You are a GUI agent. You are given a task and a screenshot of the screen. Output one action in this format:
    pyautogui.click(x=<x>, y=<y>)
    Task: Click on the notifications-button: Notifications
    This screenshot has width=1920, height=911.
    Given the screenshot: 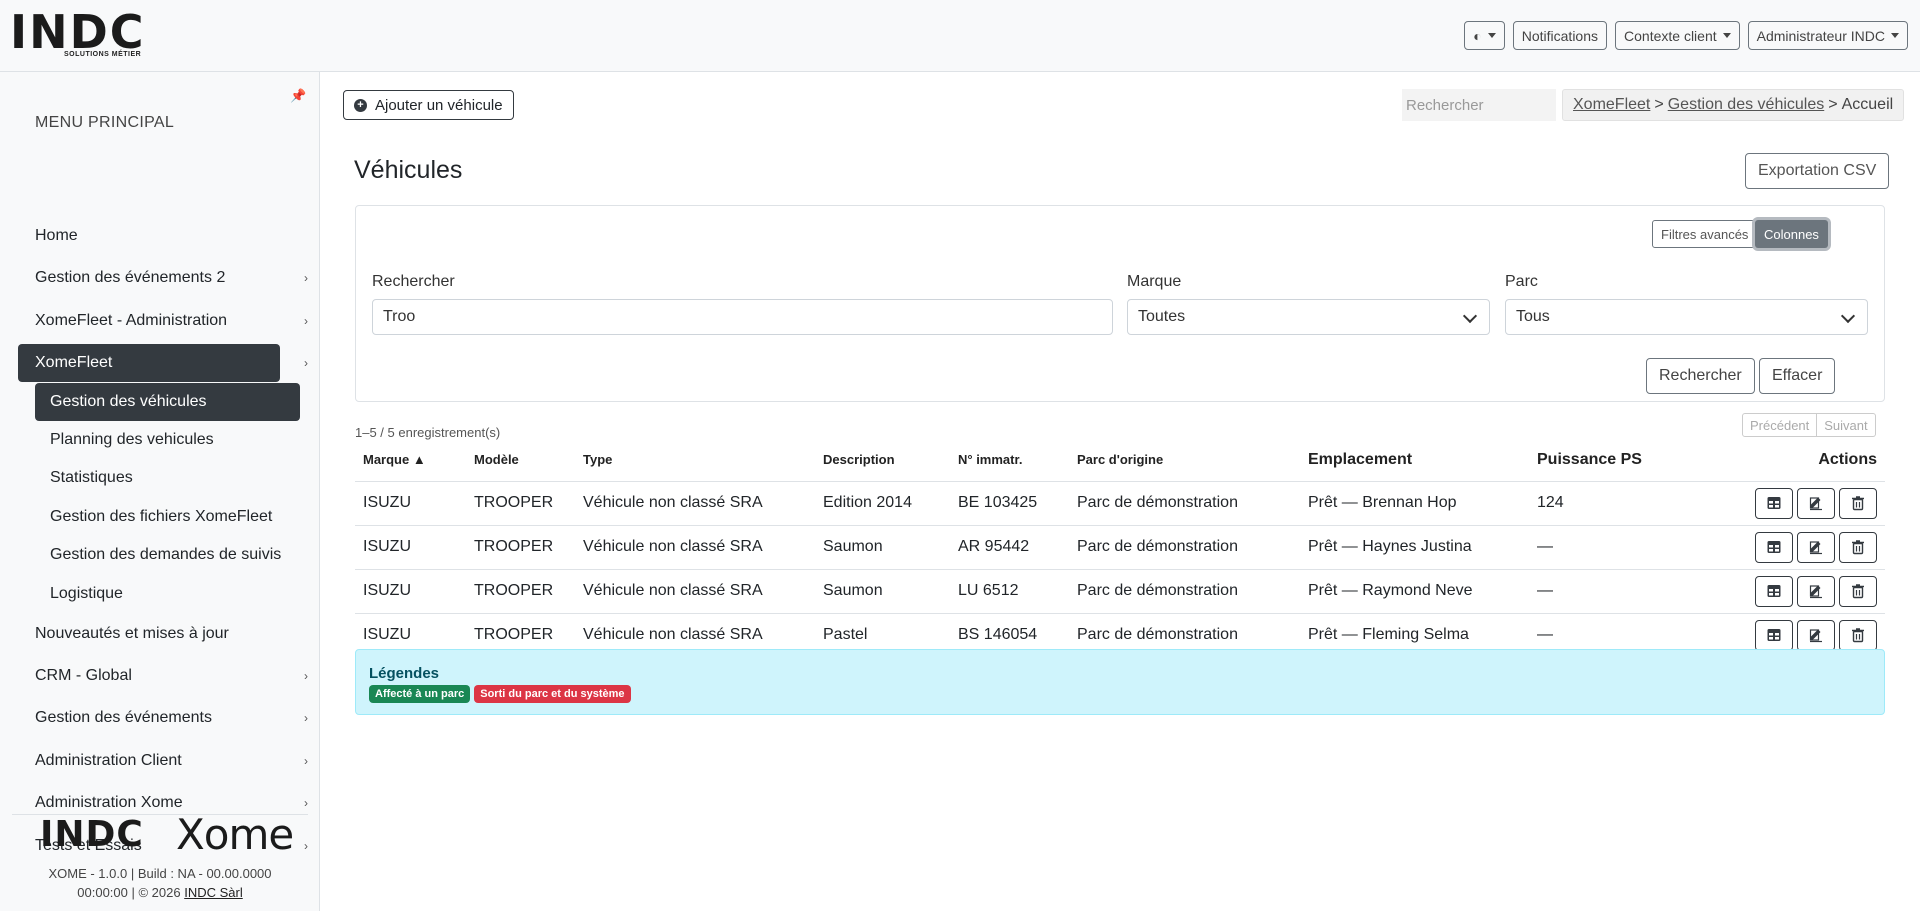 What is the action you would take?
    pyautogui.click(x=1560, y=35)
    